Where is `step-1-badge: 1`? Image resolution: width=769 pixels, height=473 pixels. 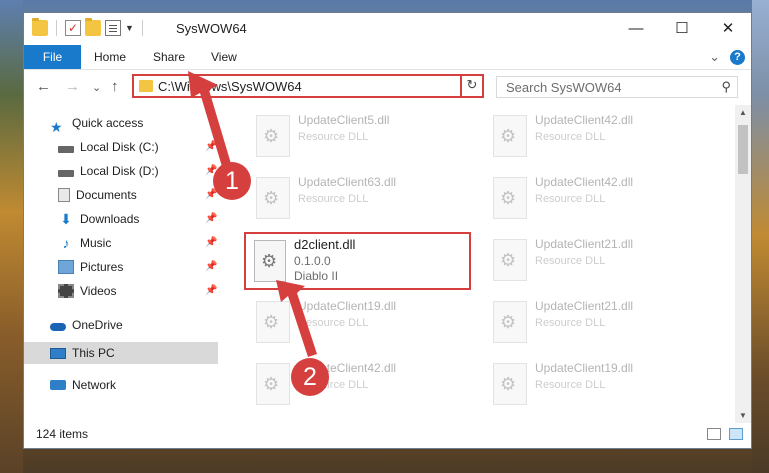
step-1-badge: 1 is located at coordinates (232, 181).